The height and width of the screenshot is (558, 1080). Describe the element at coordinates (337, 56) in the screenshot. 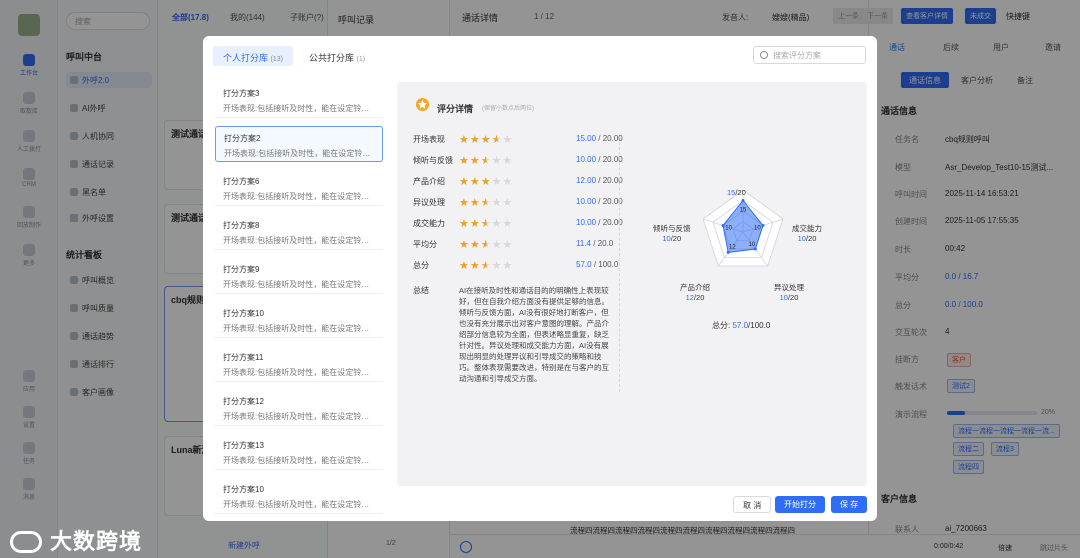

I see `tab-public-library: 公共打分库 (1)` at that location.